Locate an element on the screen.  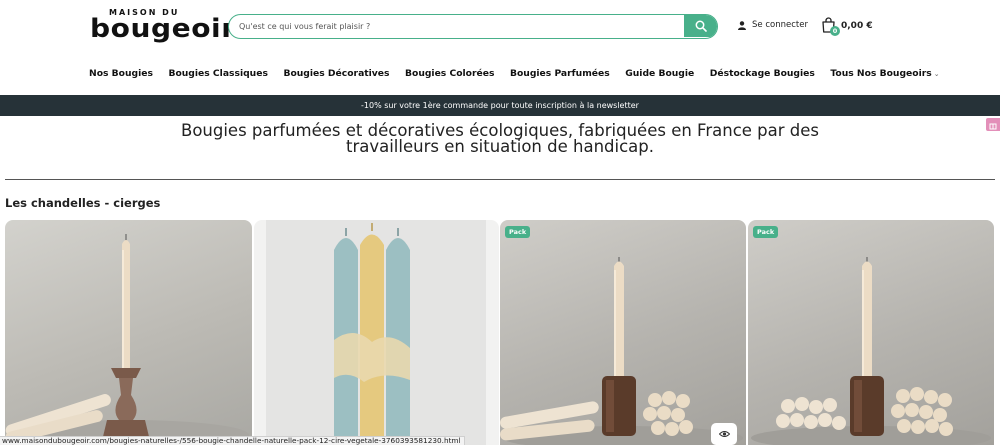
nav-item-bougies-colorees: Bougies Colorées is located at coordinates (449, 73).